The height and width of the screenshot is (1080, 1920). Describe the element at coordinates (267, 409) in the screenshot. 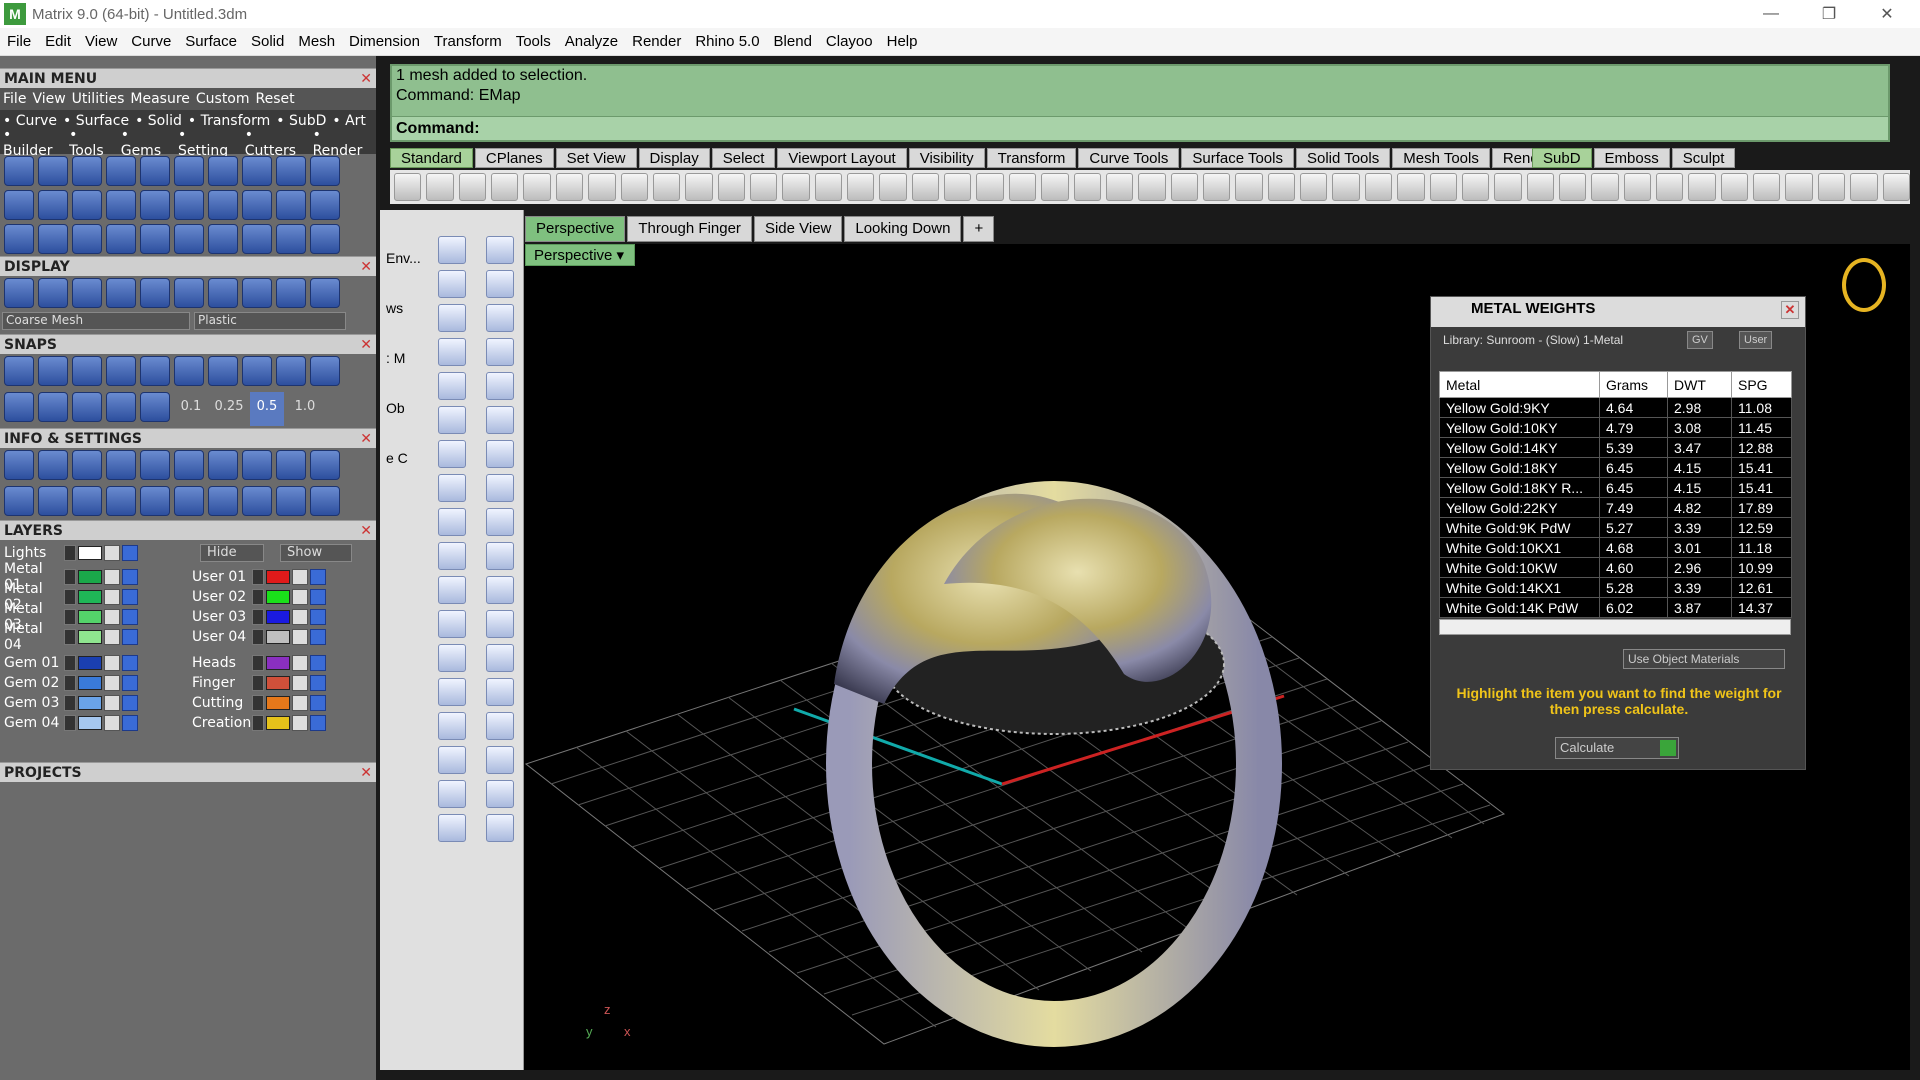

I see `snap-value-3: 0.5` at that location.